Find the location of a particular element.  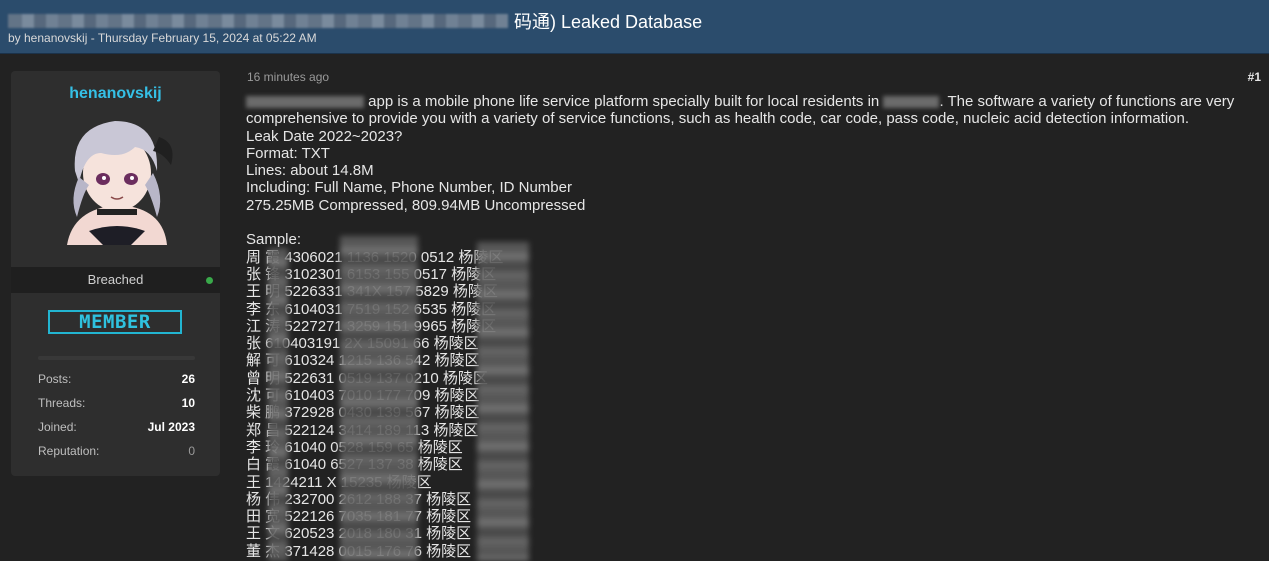

lines-count: Lines: about 14.8M is located at coordinates (310, 171).